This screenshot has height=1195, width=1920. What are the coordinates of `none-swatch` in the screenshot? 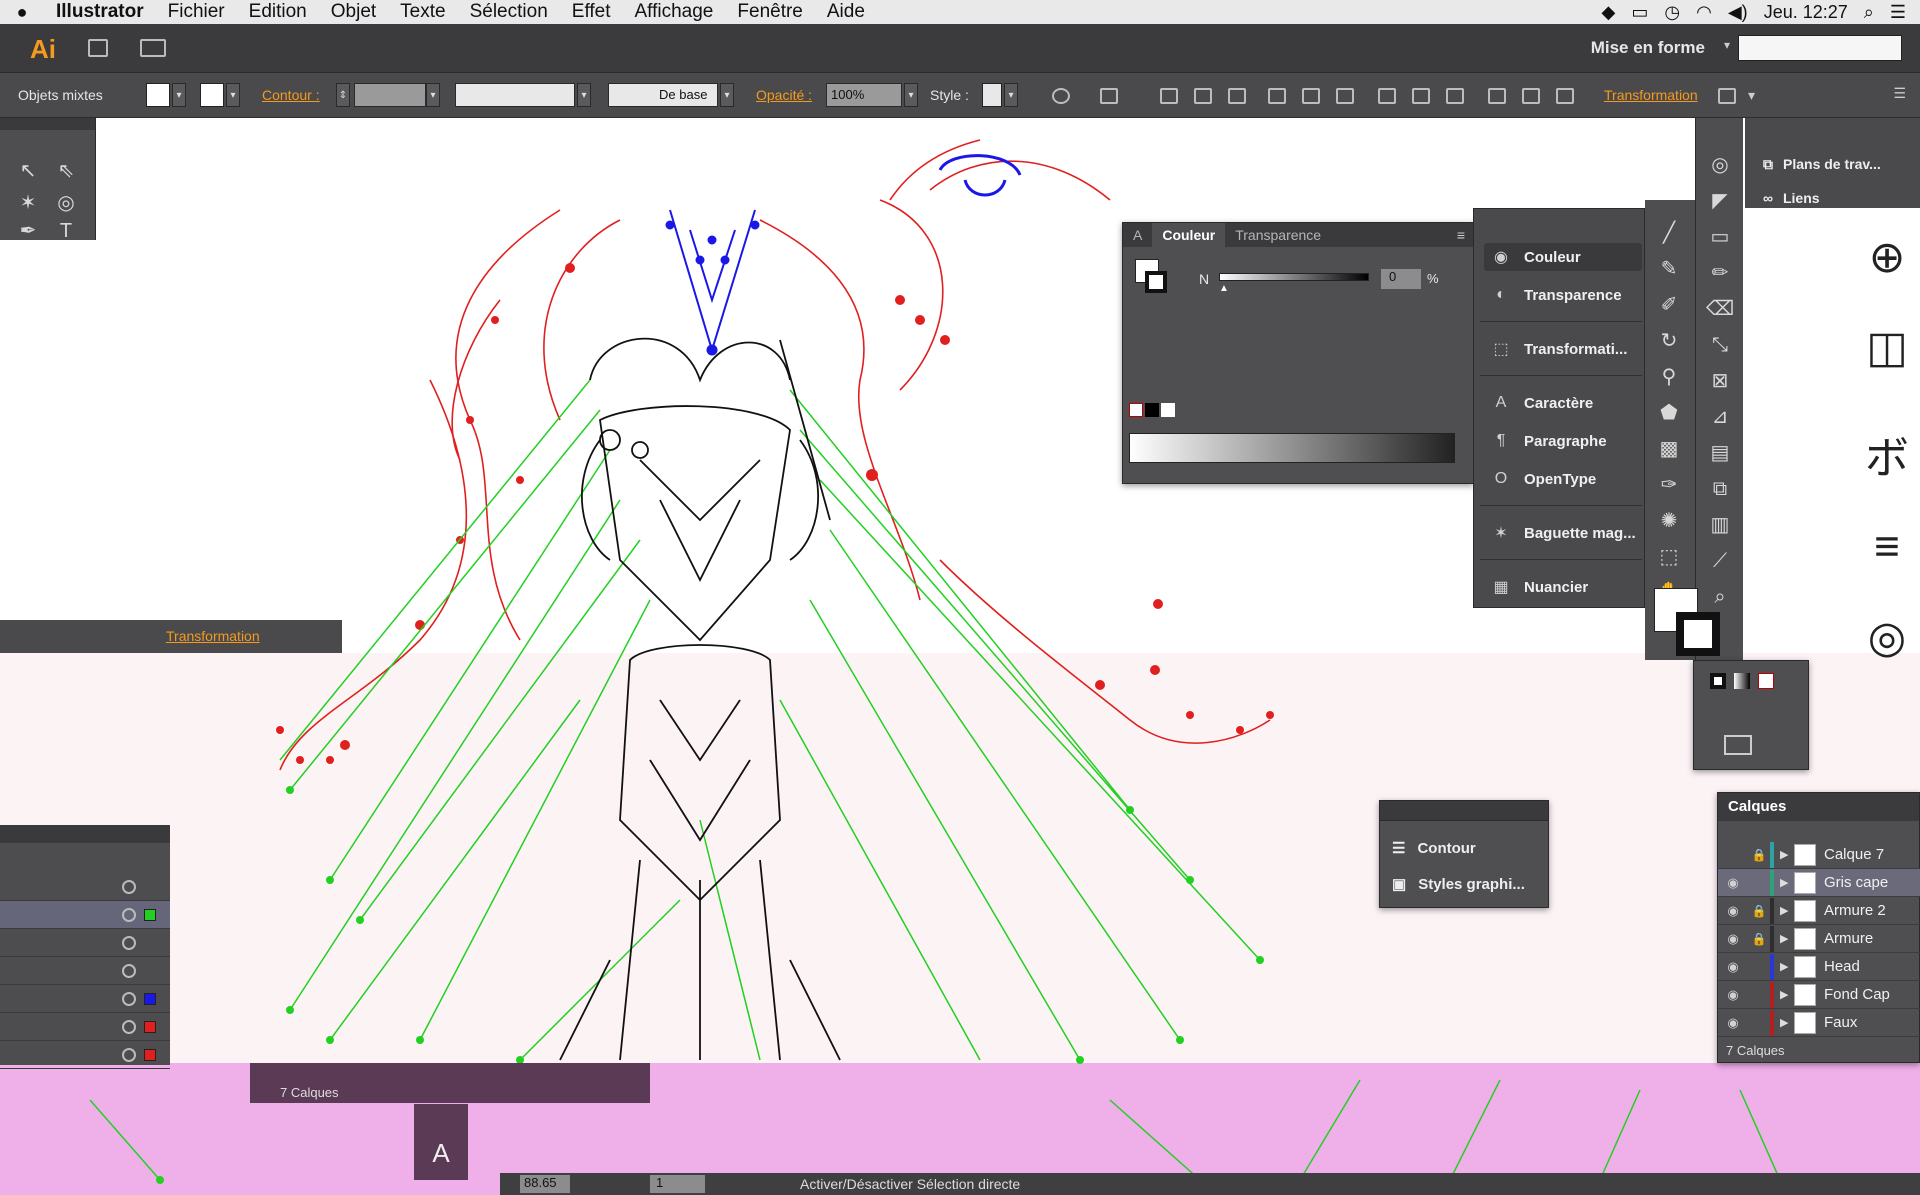 It's located at (1136, 410).